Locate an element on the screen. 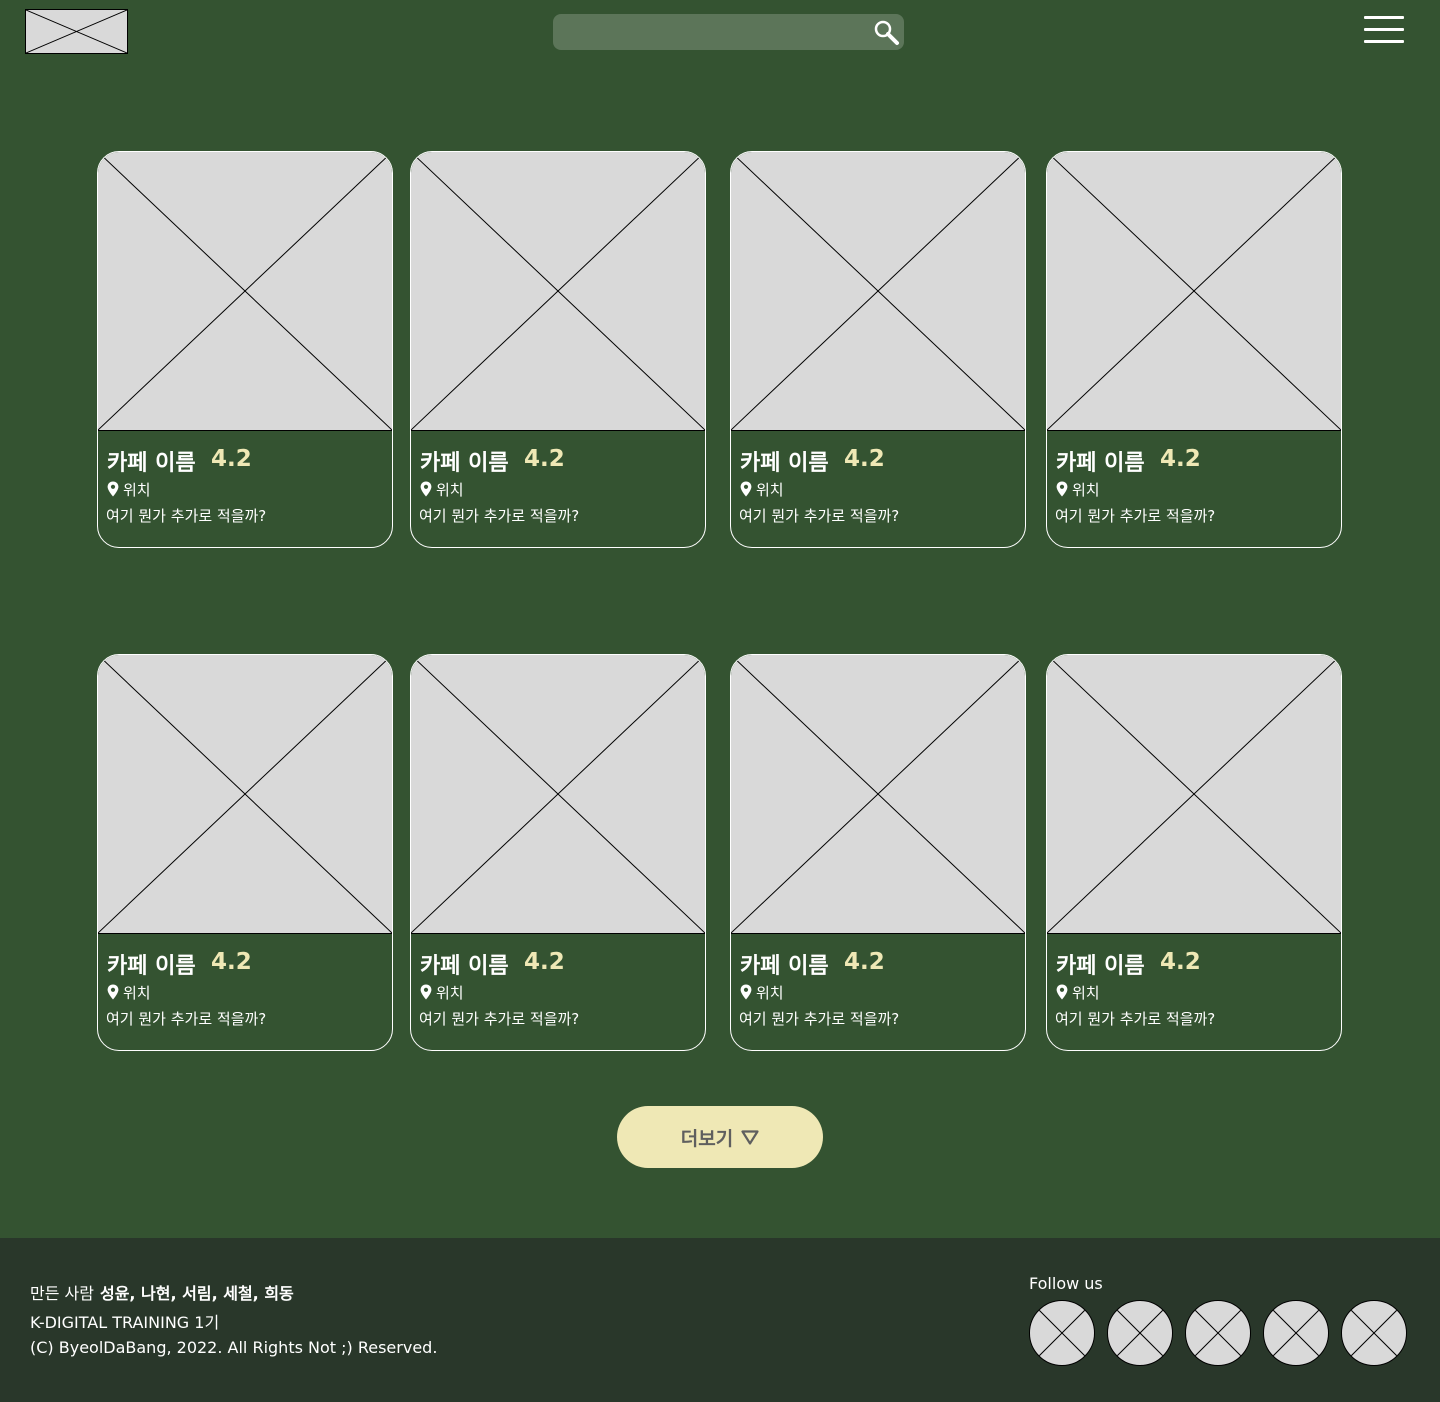  triangle-down-icon is located at coordinates (750, 1137).